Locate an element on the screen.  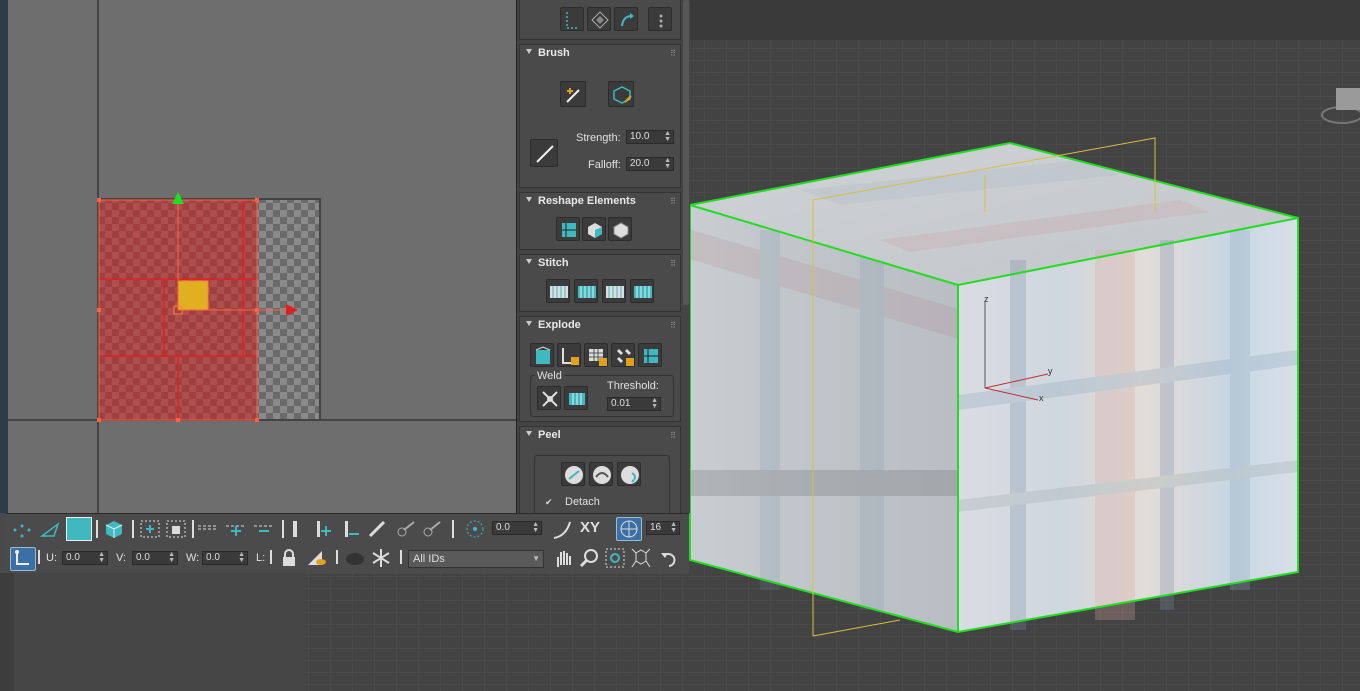
brush-grow-button is located at coordinates (406, 529).